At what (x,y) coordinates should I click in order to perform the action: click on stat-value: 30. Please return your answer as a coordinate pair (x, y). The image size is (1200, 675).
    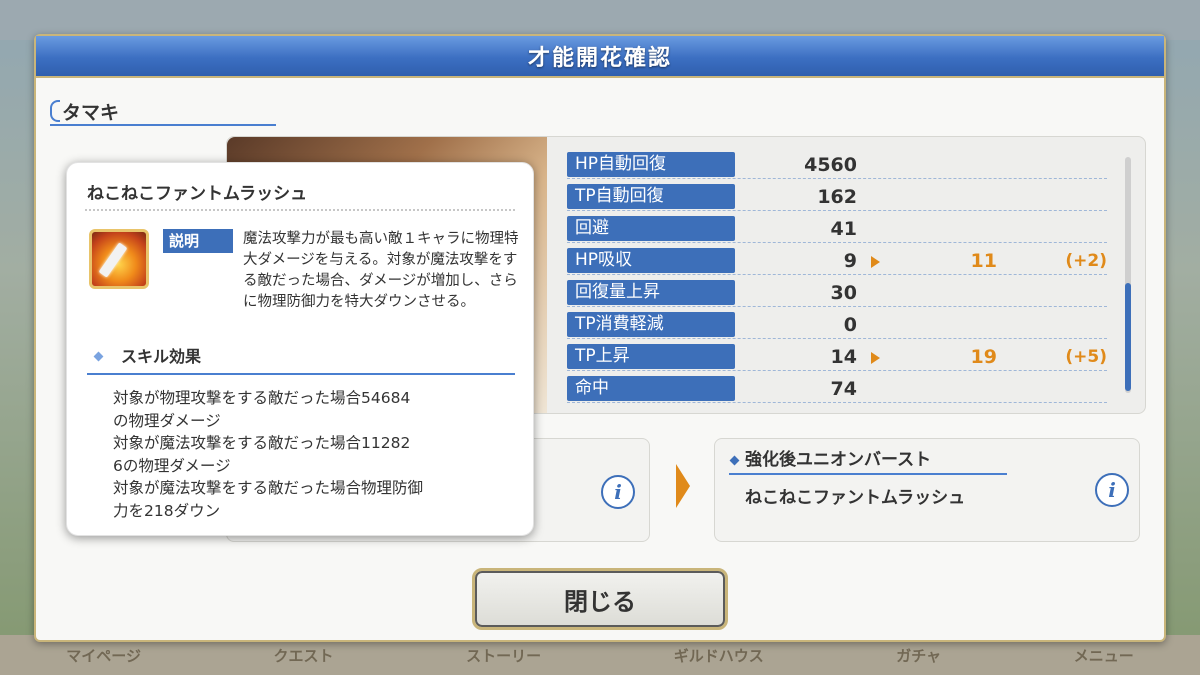
    Looking at the image, I should click on (843, 293).